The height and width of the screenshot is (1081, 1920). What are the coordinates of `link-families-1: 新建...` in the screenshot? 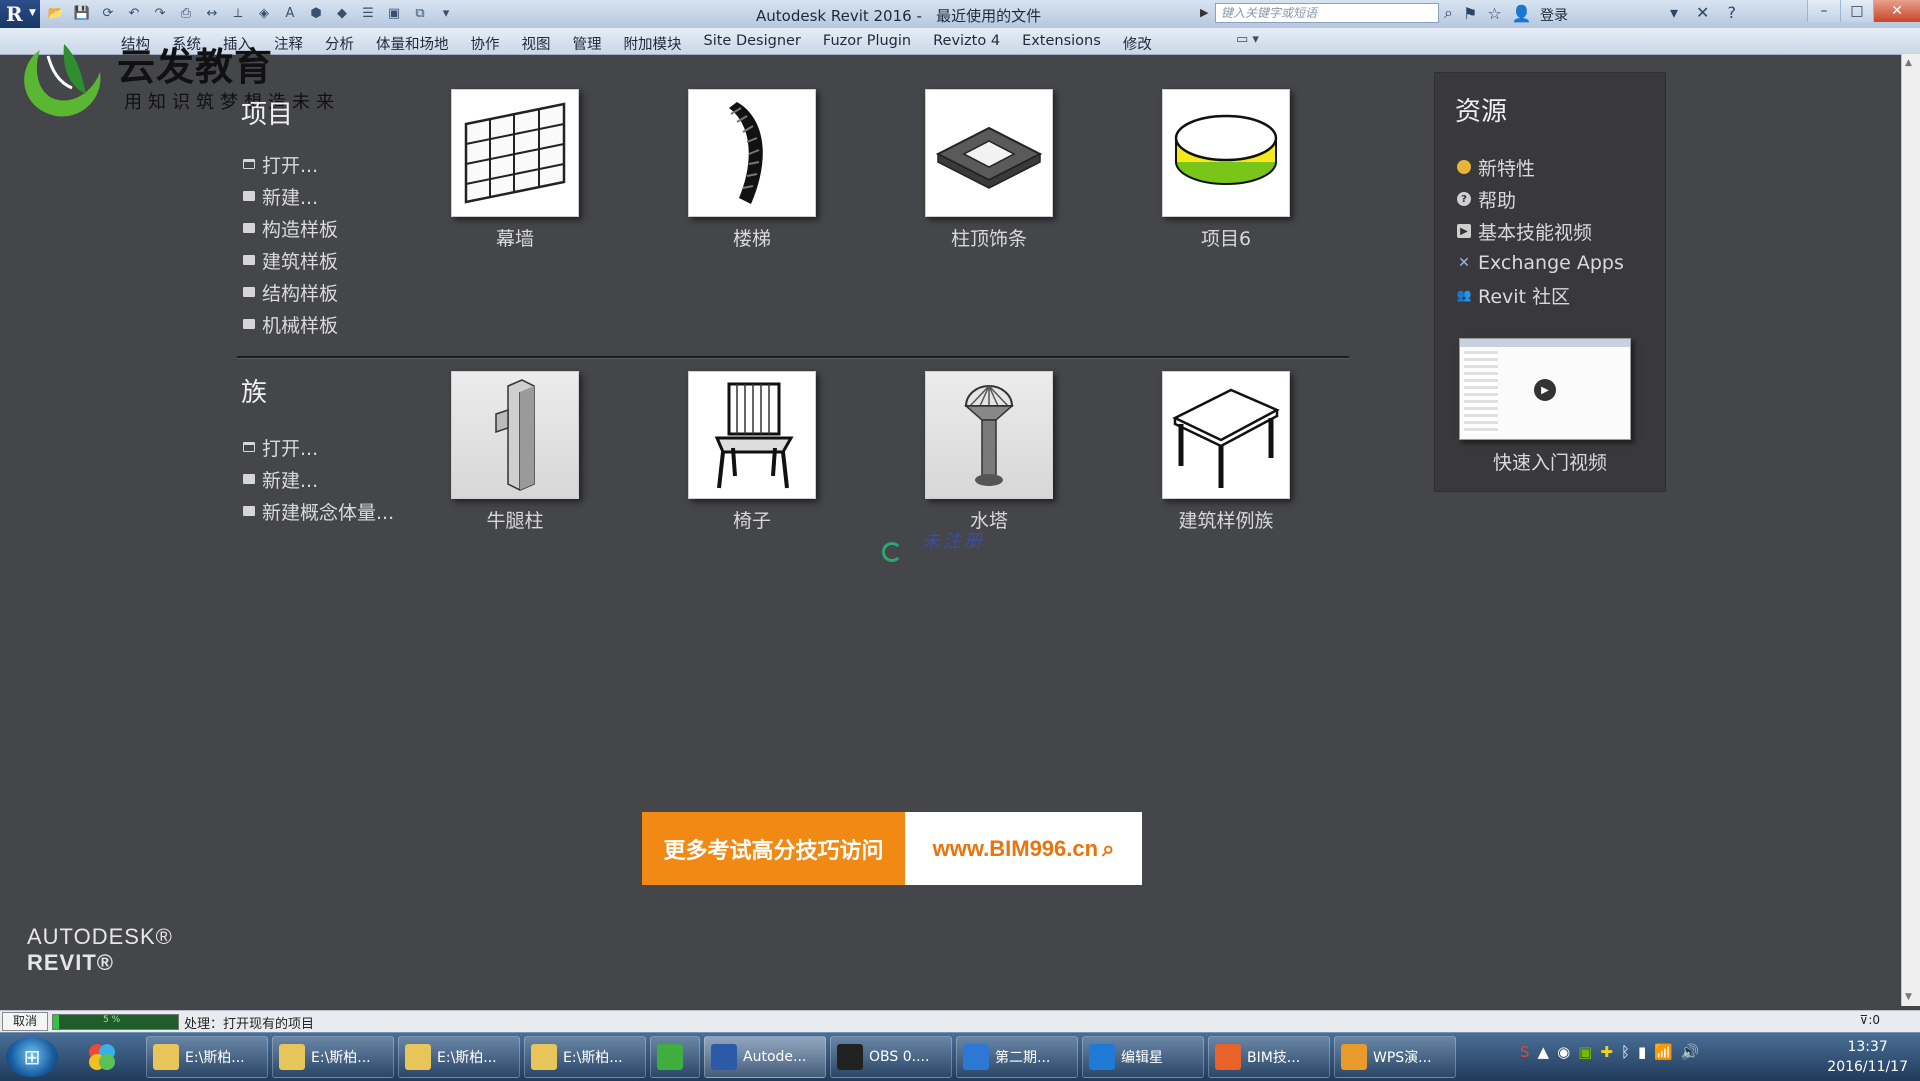 It's located at (318, 479).